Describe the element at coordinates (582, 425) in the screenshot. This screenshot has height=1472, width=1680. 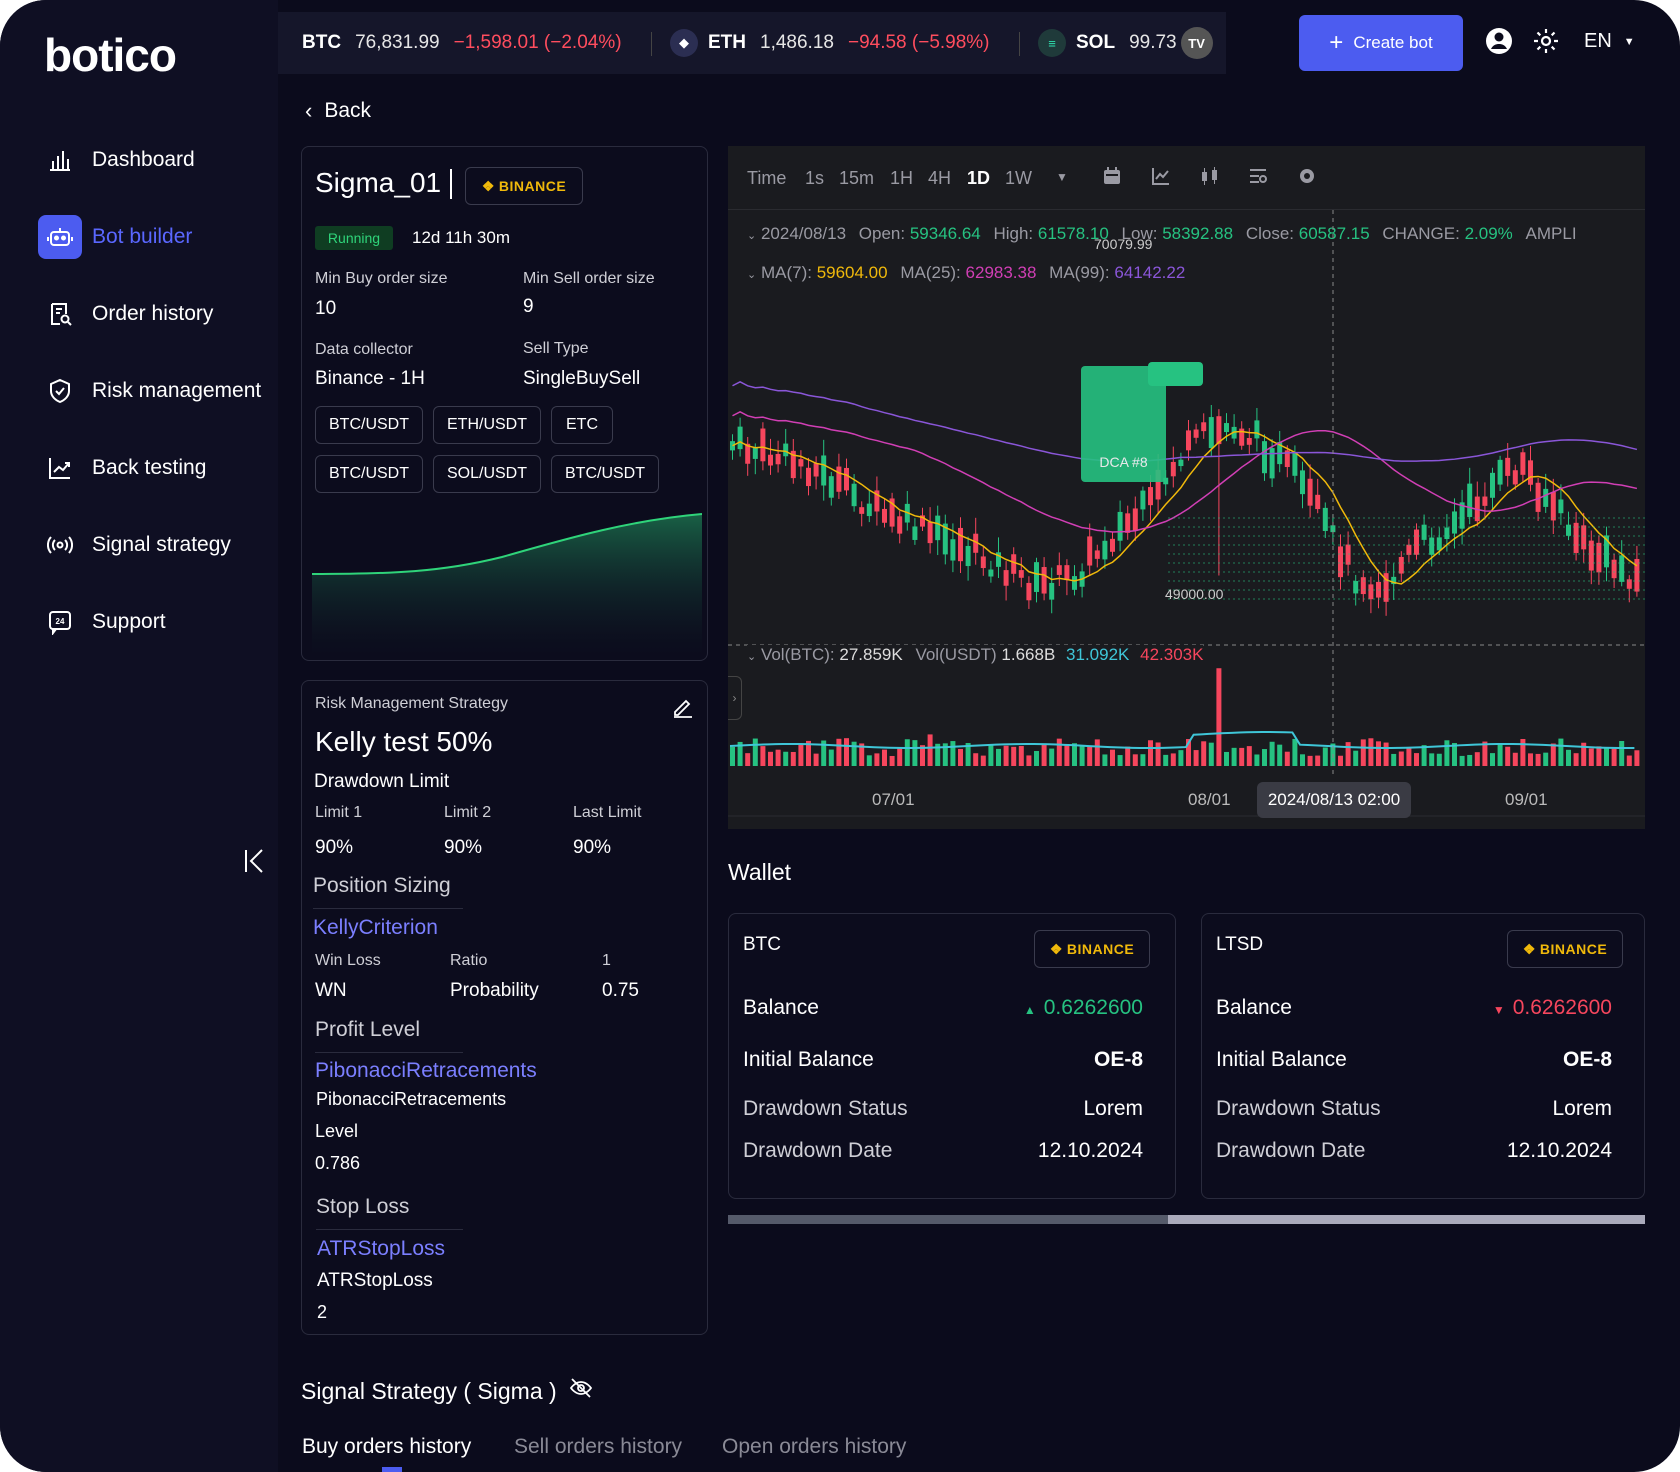
I see `pair-chip: ETC` at that location.